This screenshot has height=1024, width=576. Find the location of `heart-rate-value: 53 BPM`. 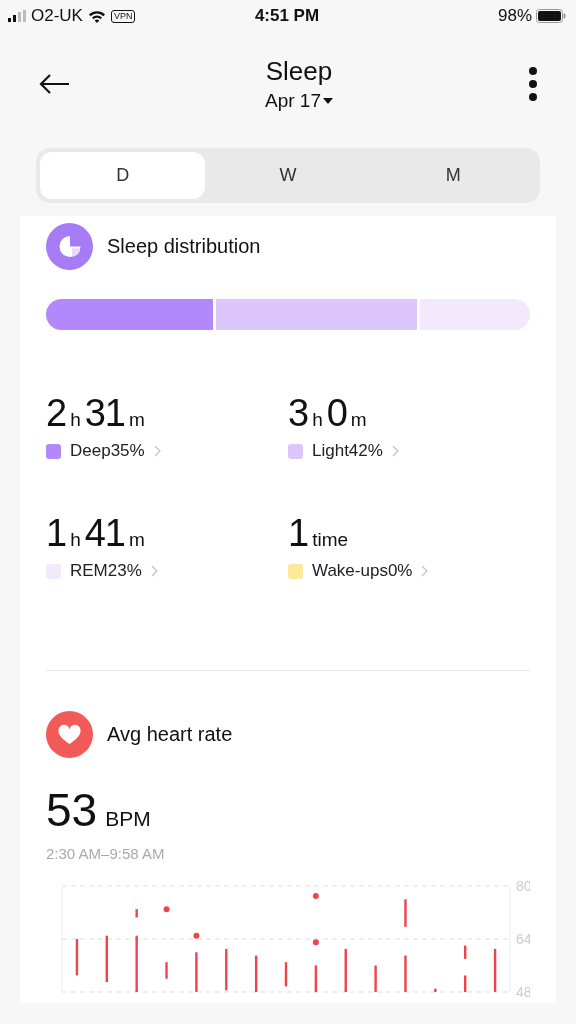

heart-rate-value: 53 BPM is located at coordinates (99, 810).